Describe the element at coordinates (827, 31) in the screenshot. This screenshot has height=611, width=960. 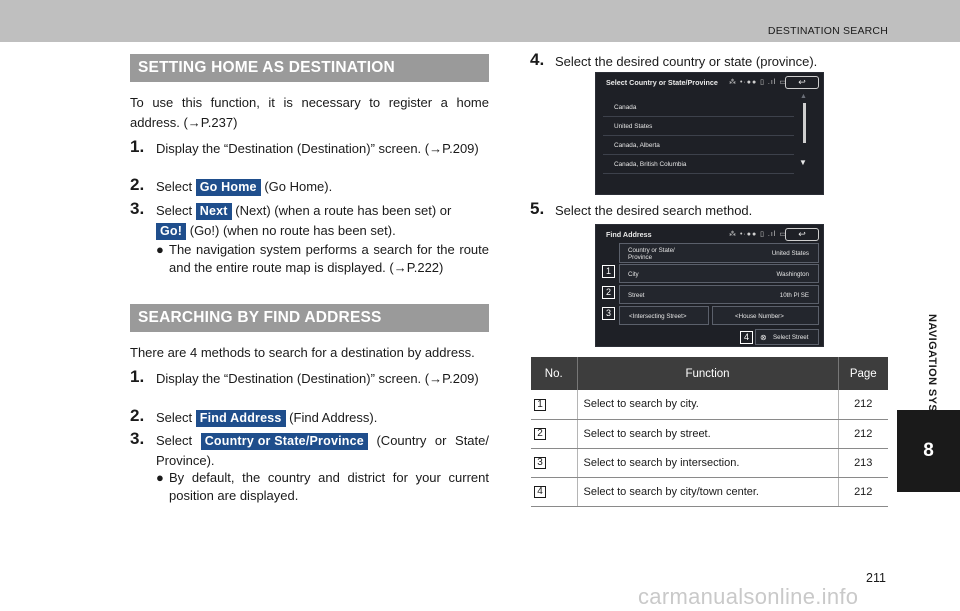
I see `section-title: DESTINATION SEARCH` at that location.